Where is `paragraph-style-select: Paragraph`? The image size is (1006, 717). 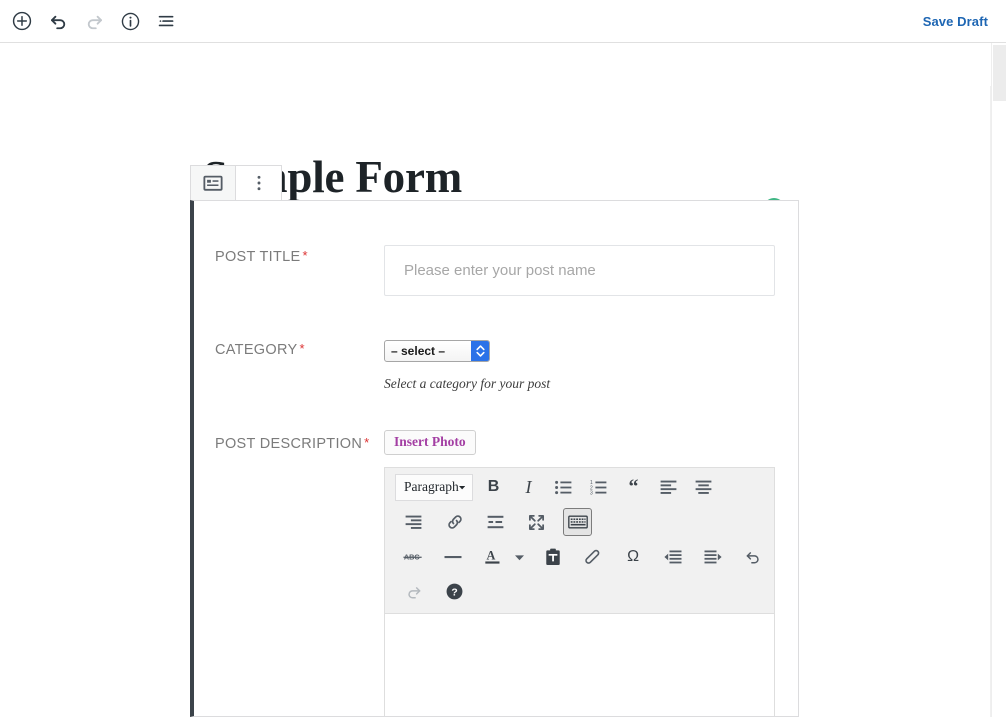
paragraph-style-select: Paragraph is located at coordinates (434, 487).